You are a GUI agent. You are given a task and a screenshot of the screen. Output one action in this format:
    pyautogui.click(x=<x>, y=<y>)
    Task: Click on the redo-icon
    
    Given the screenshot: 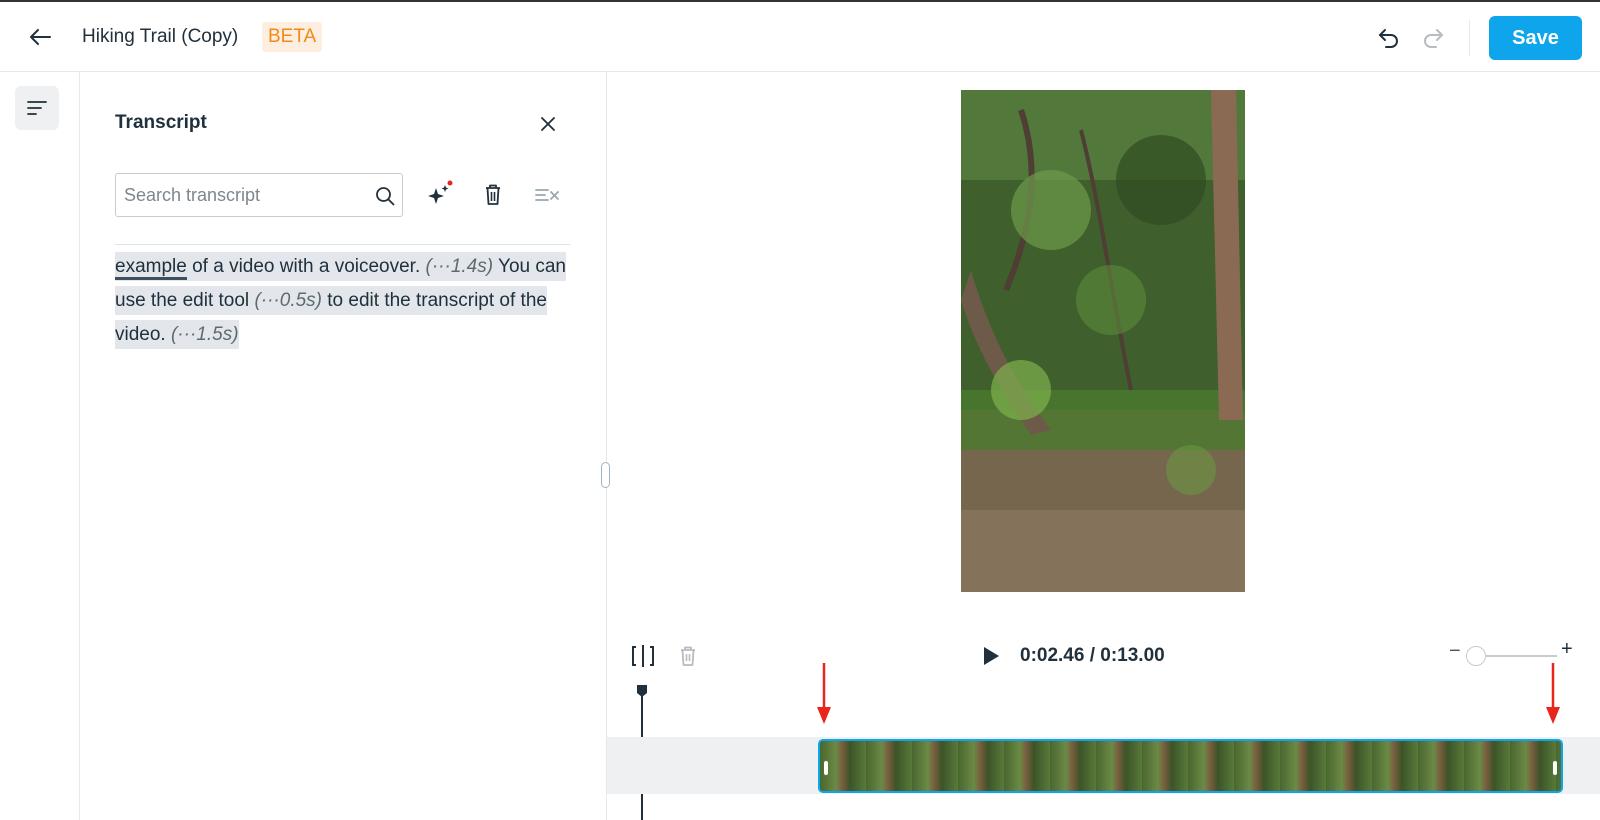 What is the action you would take?
    pyautogui.click(x=1433, y=38)
    